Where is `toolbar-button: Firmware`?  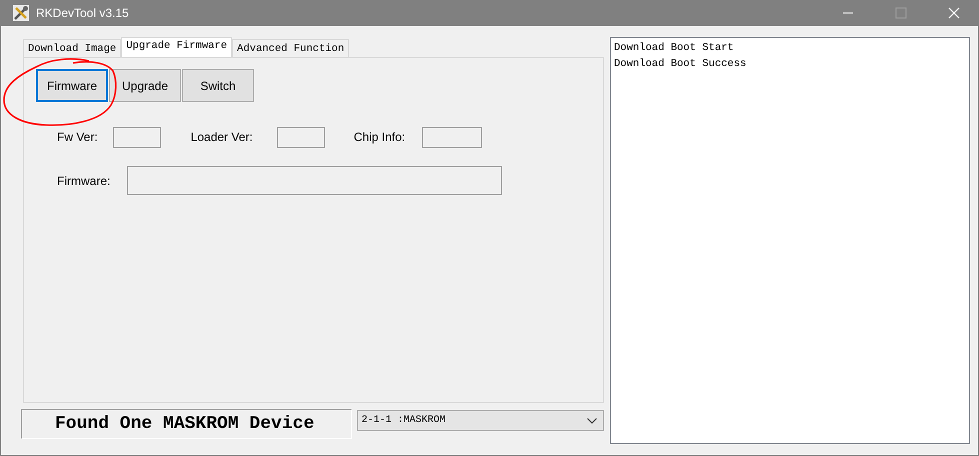
toolbar-button: Firmware is located at coordinates (72, 85).